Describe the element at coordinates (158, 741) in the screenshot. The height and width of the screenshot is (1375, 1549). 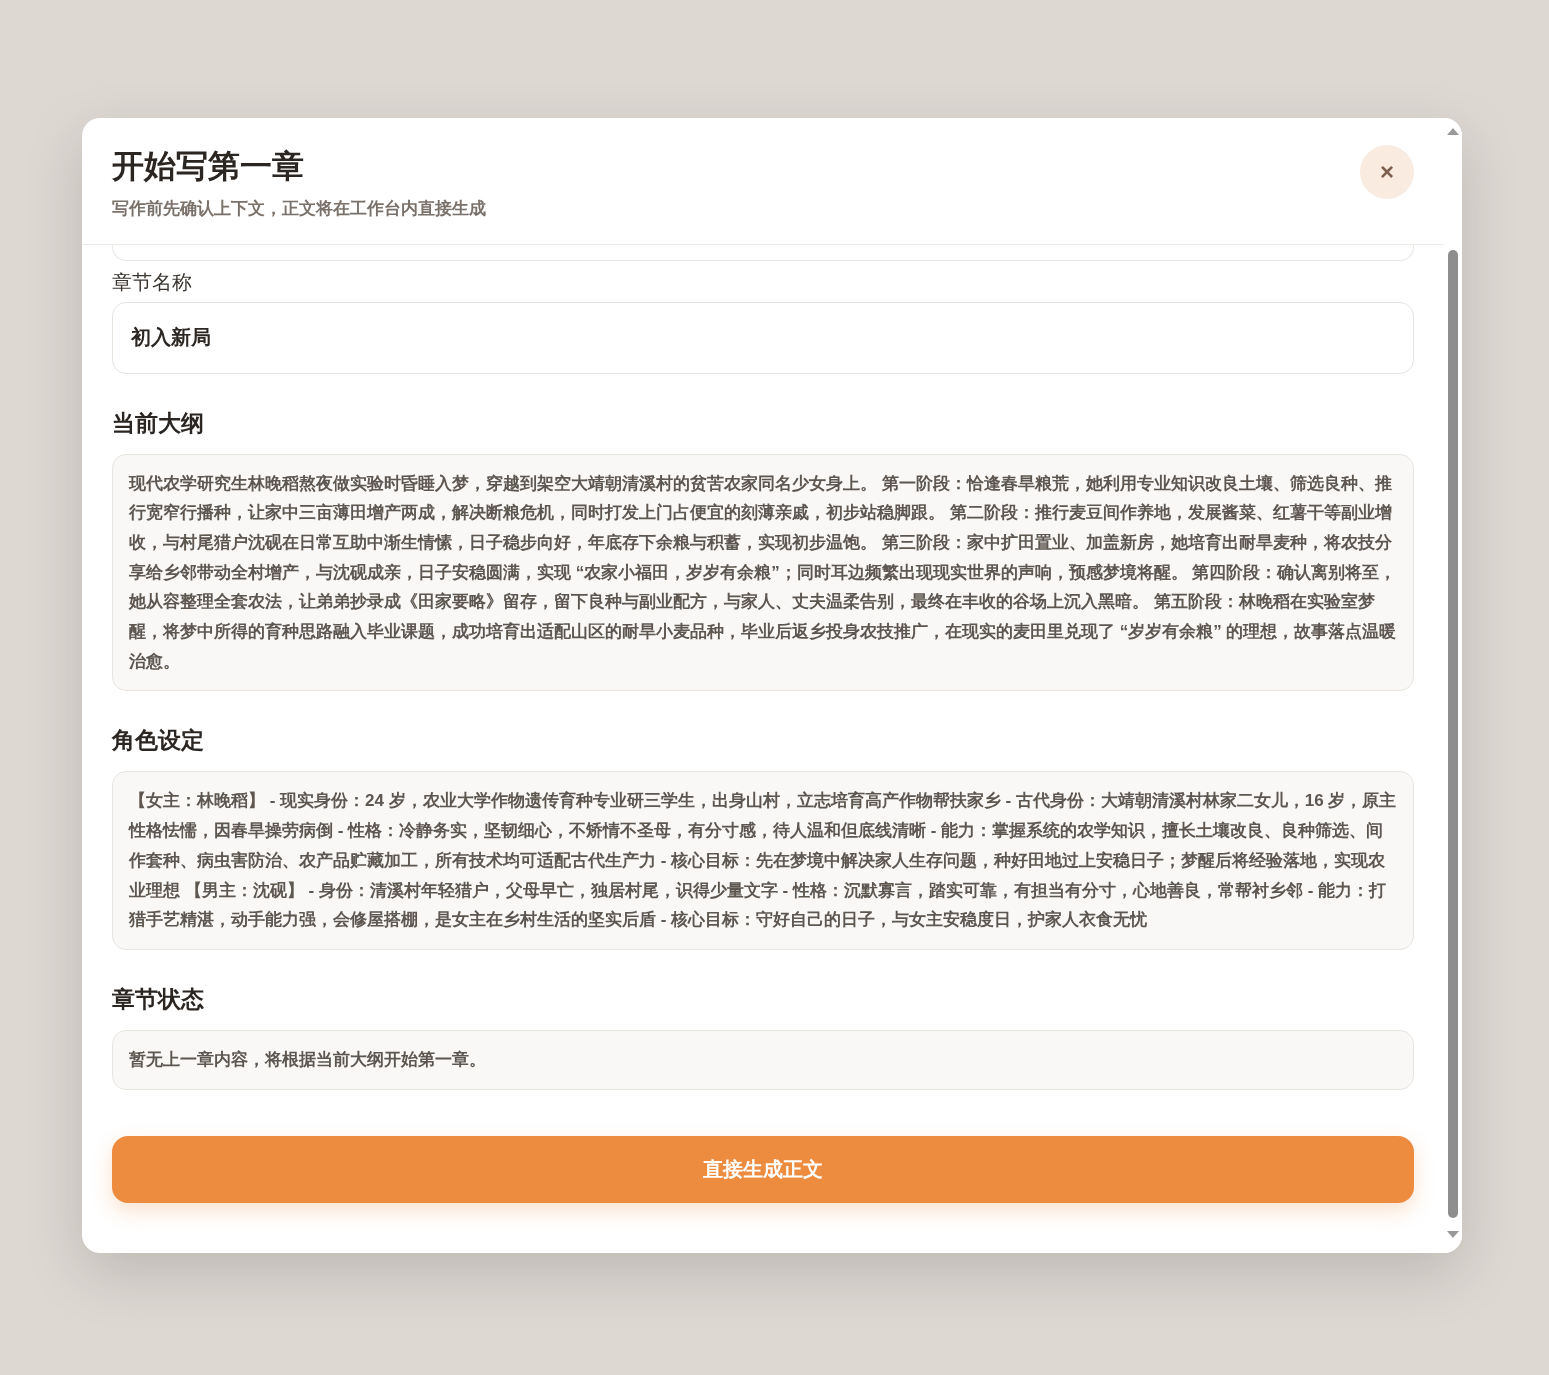
I see `section-heading: 角色设定` at that location.